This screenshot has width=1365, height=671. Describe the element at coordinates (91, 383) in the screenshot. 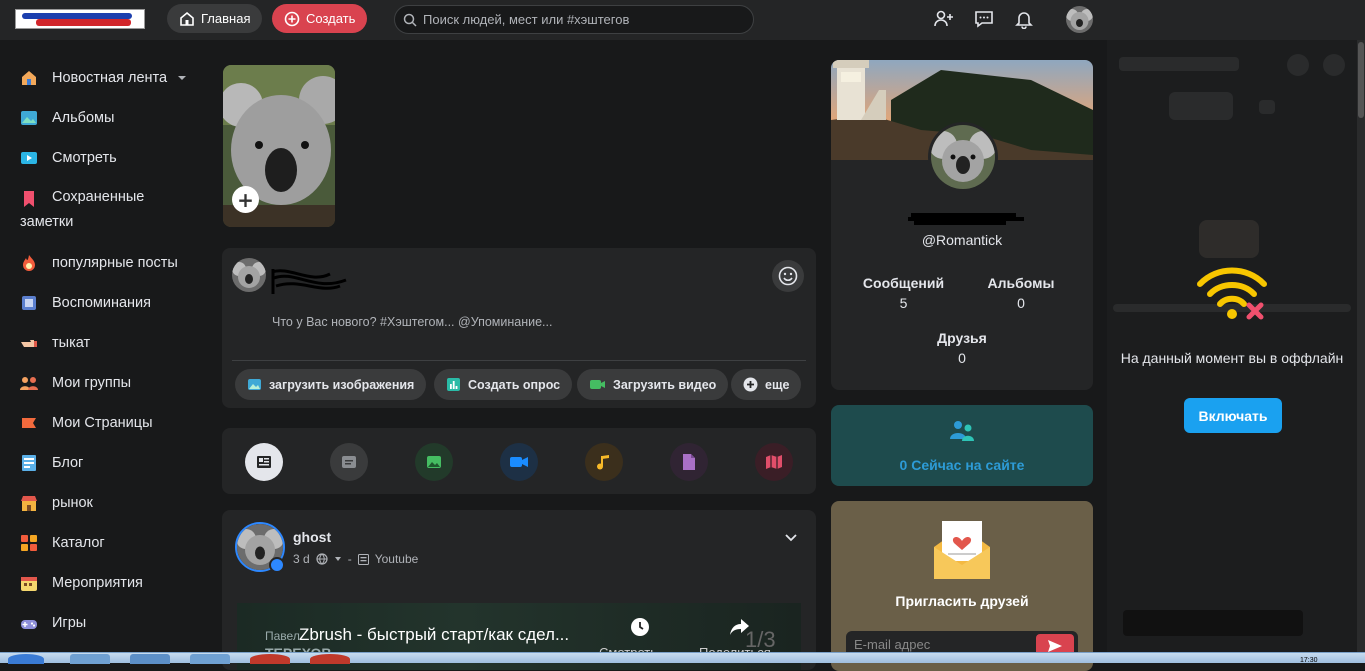

I see `sidebar-item-label: Мои группы` at that location.